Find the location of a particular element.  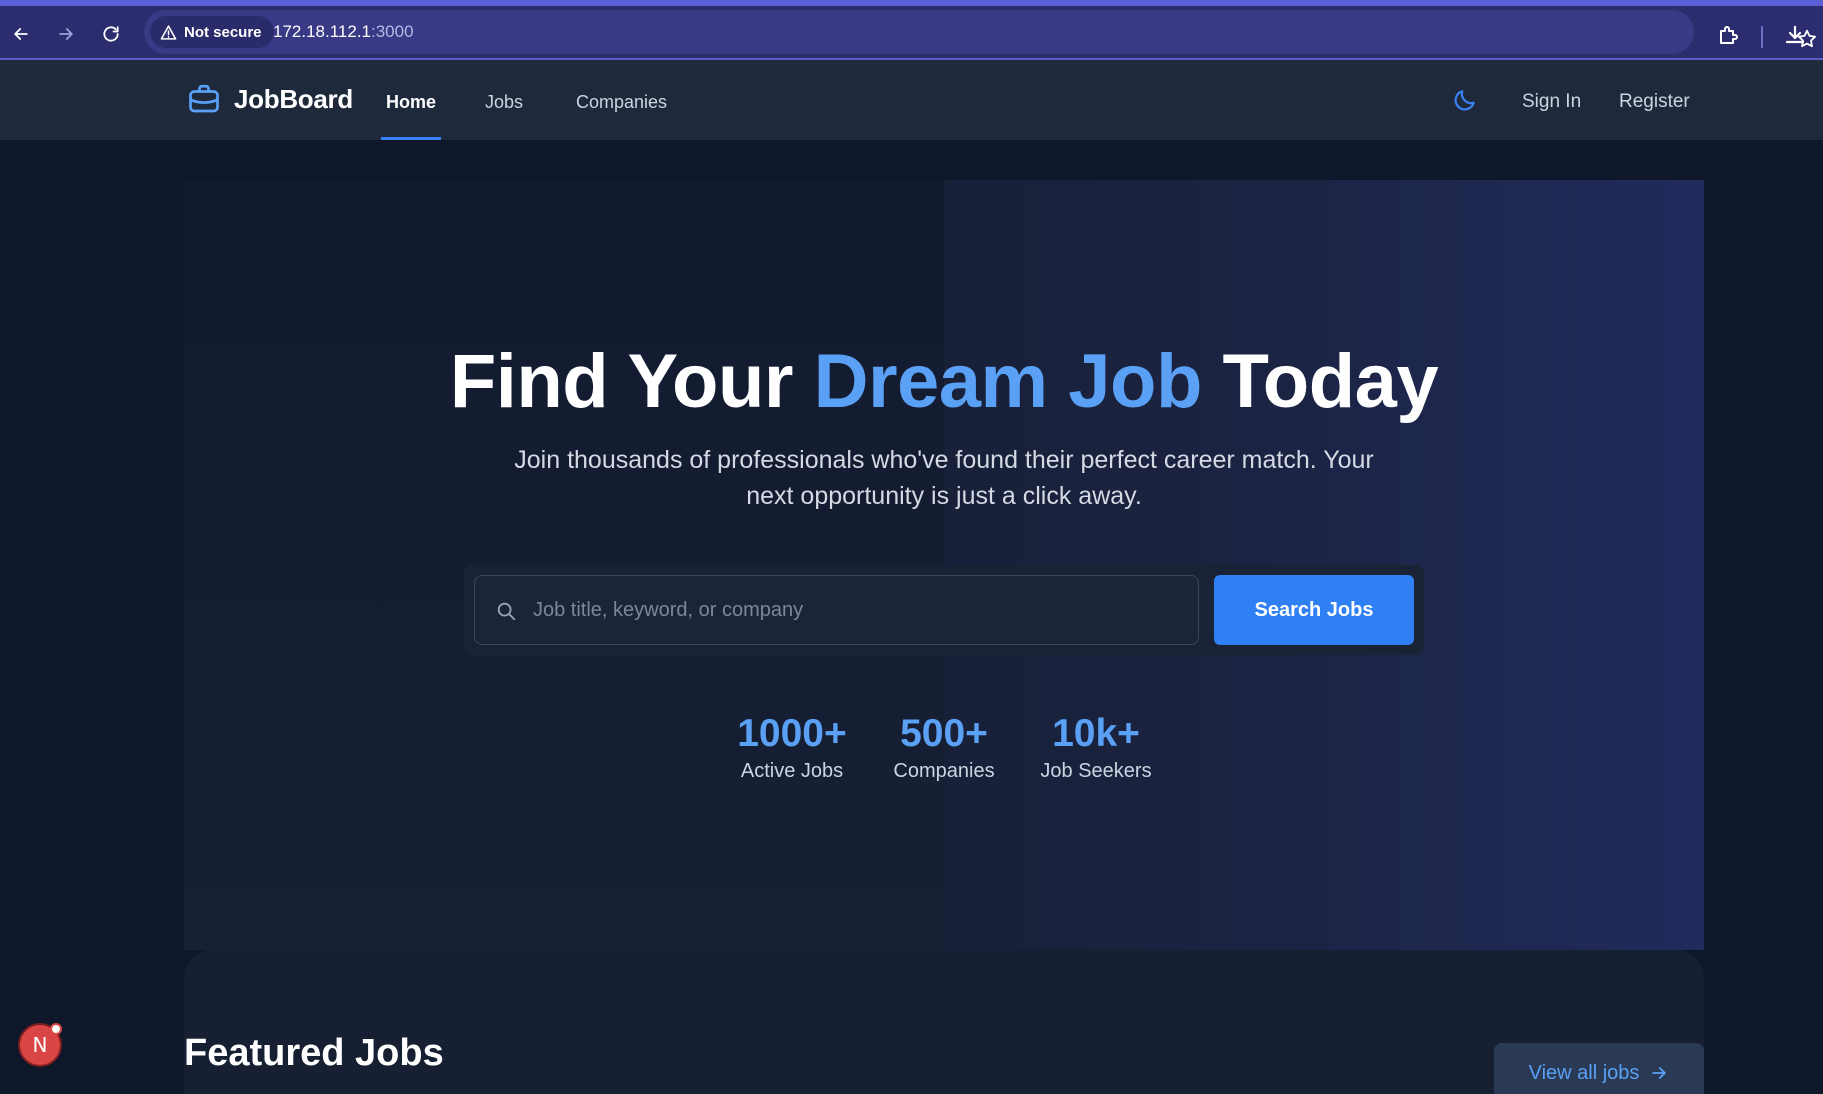

browser-toolbar: Not secure 172.18.112.1:3000 is located at coordinates (911, 30).